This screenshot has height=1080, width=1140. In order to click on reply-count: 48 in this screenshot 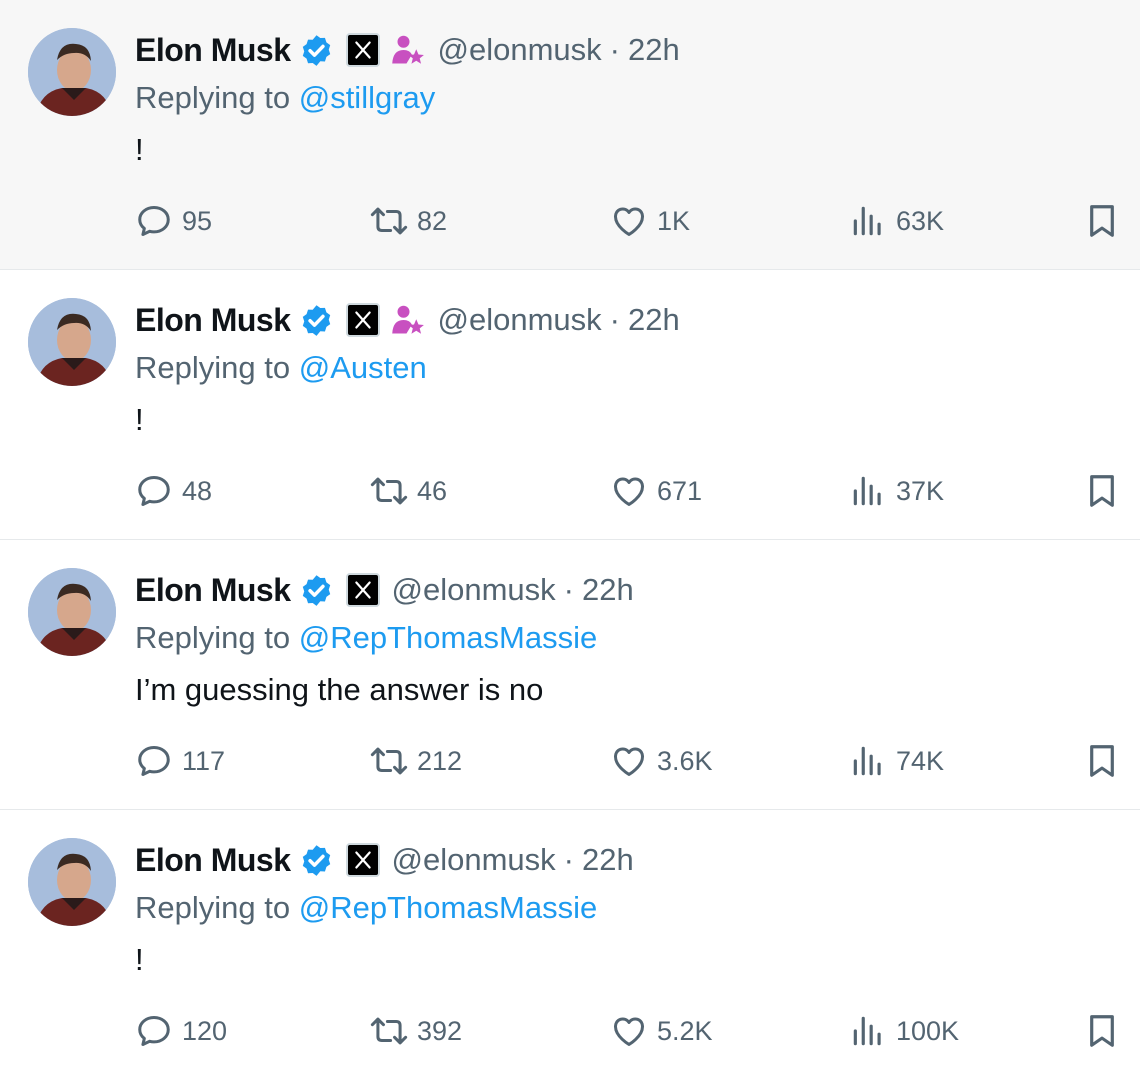, I will do `click(197, 490)`.